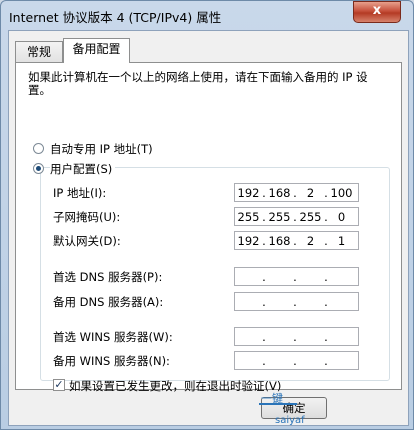 This screenshot has width=414, height=430. What do you see at coordinates (279, 216) in the screenshot?
I see `mask-octet-2: 255` at bounding box center [279, 216].